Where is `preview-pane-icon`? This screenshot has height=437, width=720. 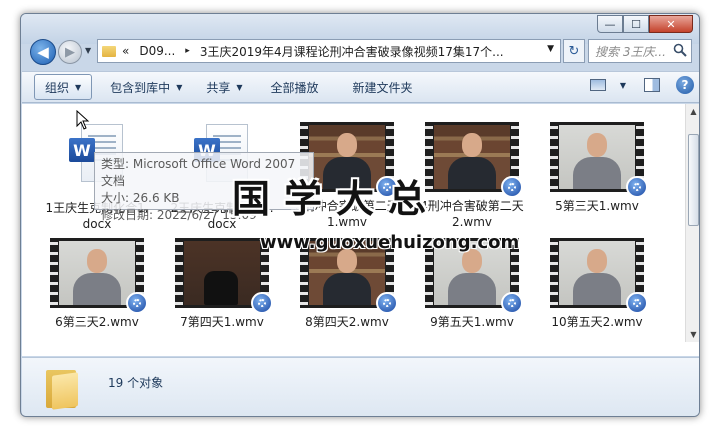 preview-pane-icon is located at coordinates (652, 85).